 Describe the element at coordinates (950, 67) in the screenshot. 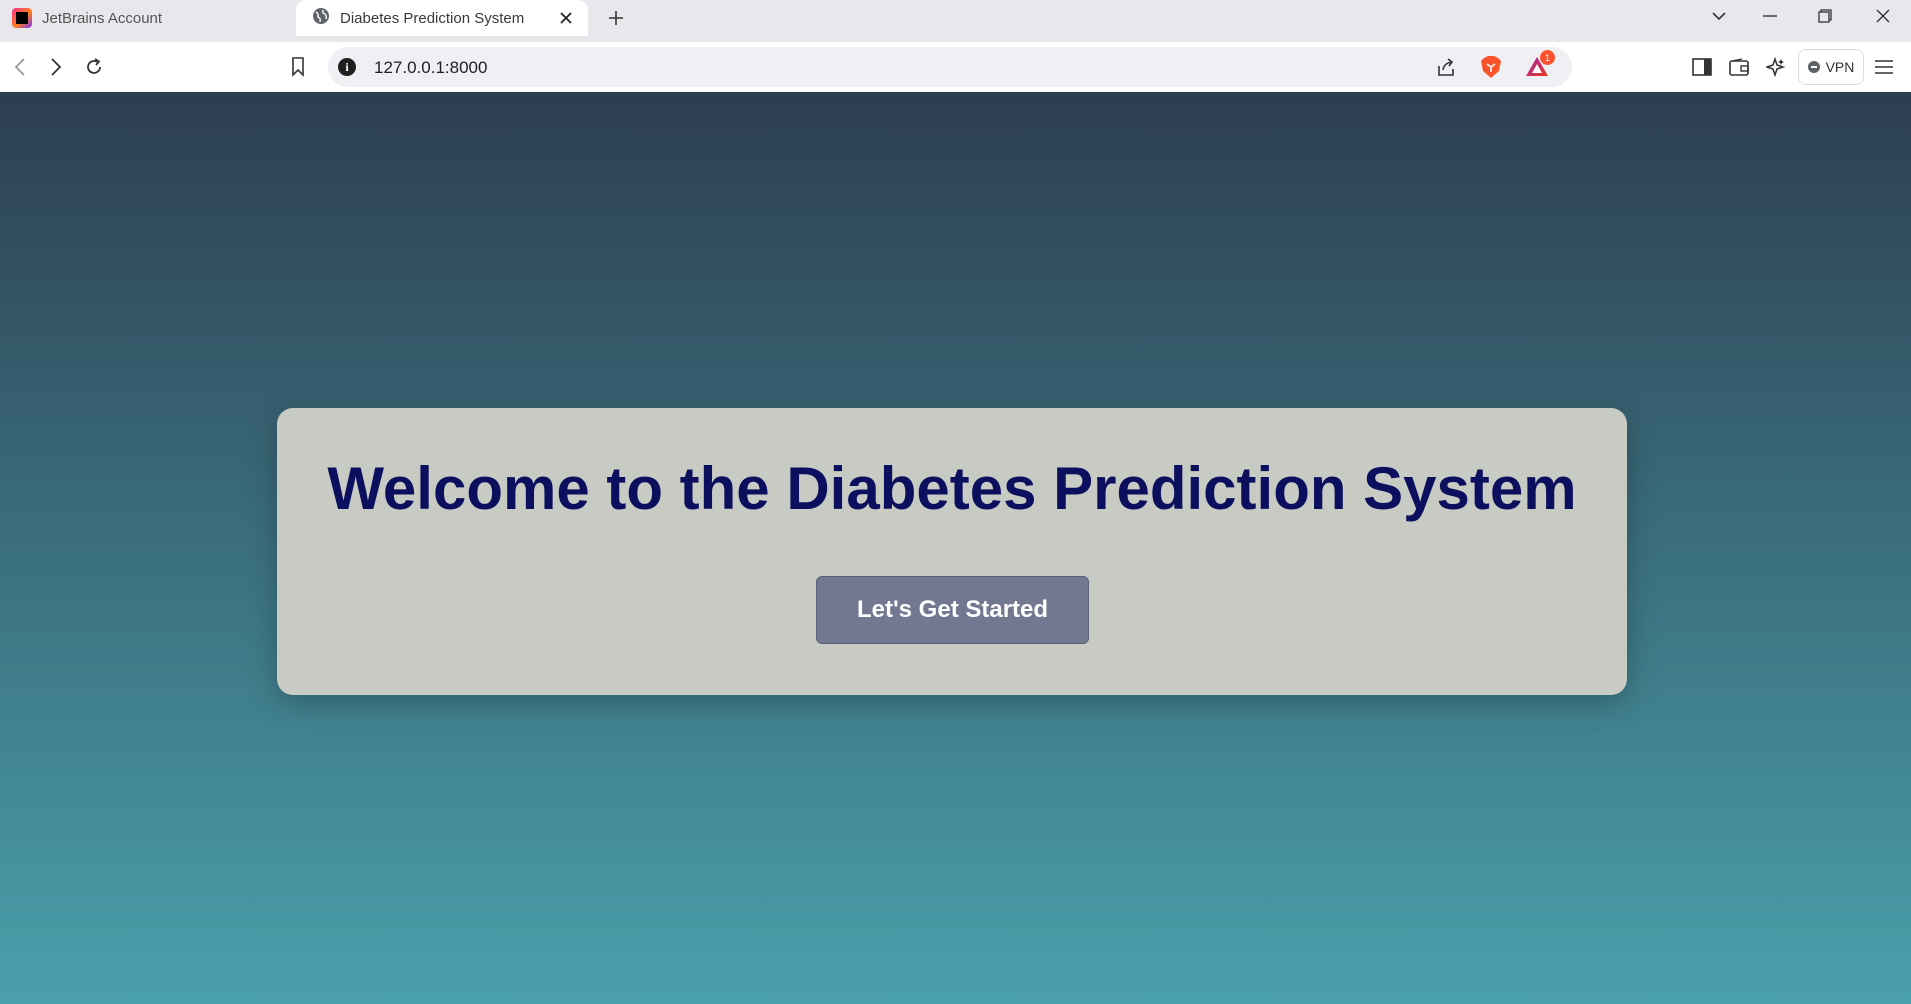

I see `address-bar: i 127.0.0.1:8000 1` at that location.